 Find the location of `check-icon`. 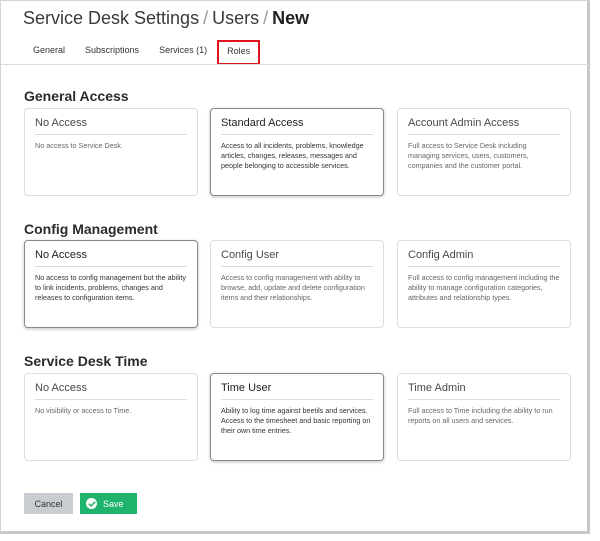

check-icon is located at coordinates (91, 503).